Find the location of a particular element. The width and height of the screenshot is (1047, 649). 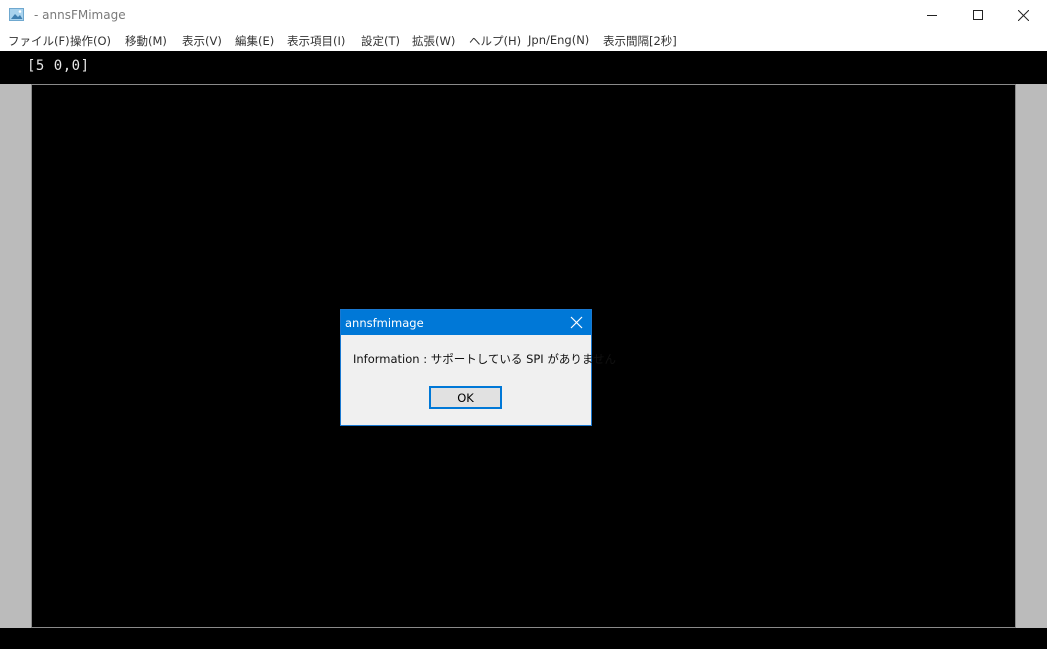

title-bar: - annsFMimage is located at coordinates (523, 15).